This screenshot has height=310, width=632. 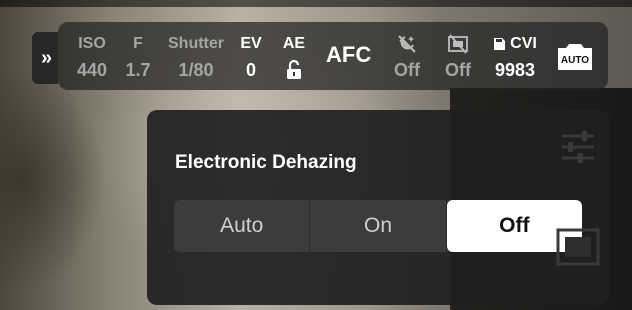 I want to click on ae-param: AE, so click(x=294, y=59).